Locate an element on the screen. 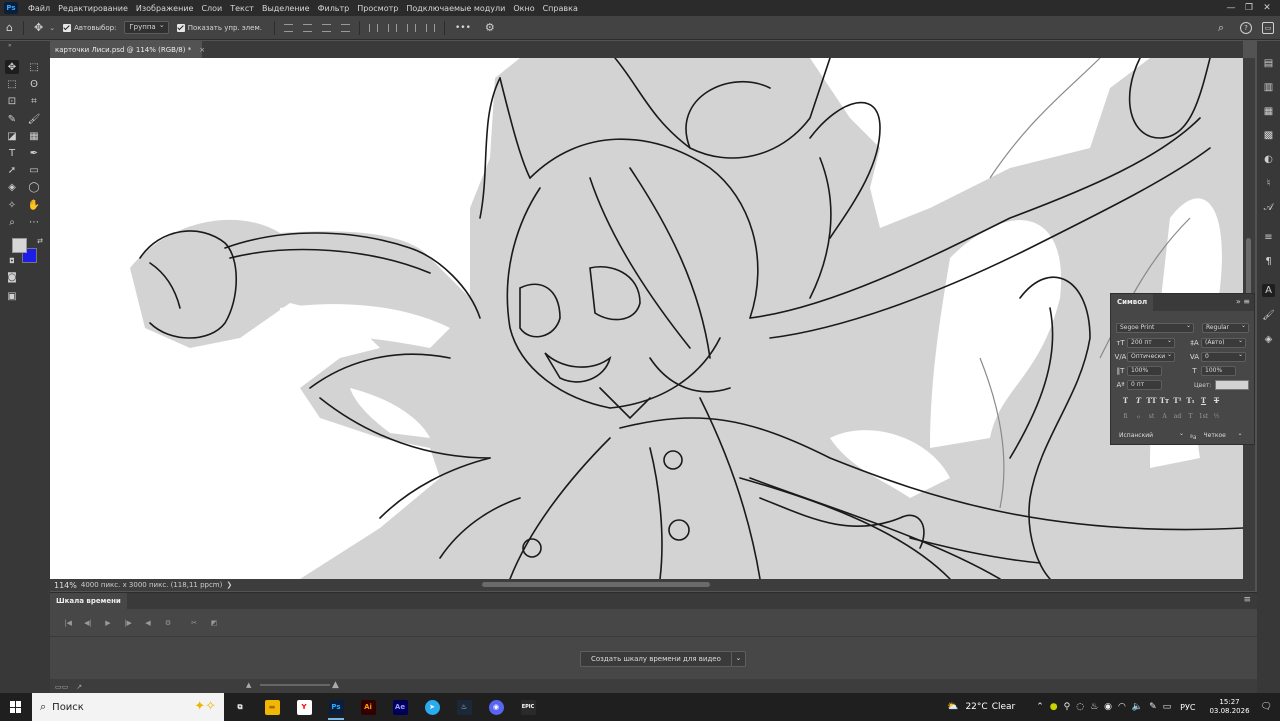 The width and height of the screenshot is (1280, 721). next-frame-icon: |▶ is located at coordinates (128, 623).